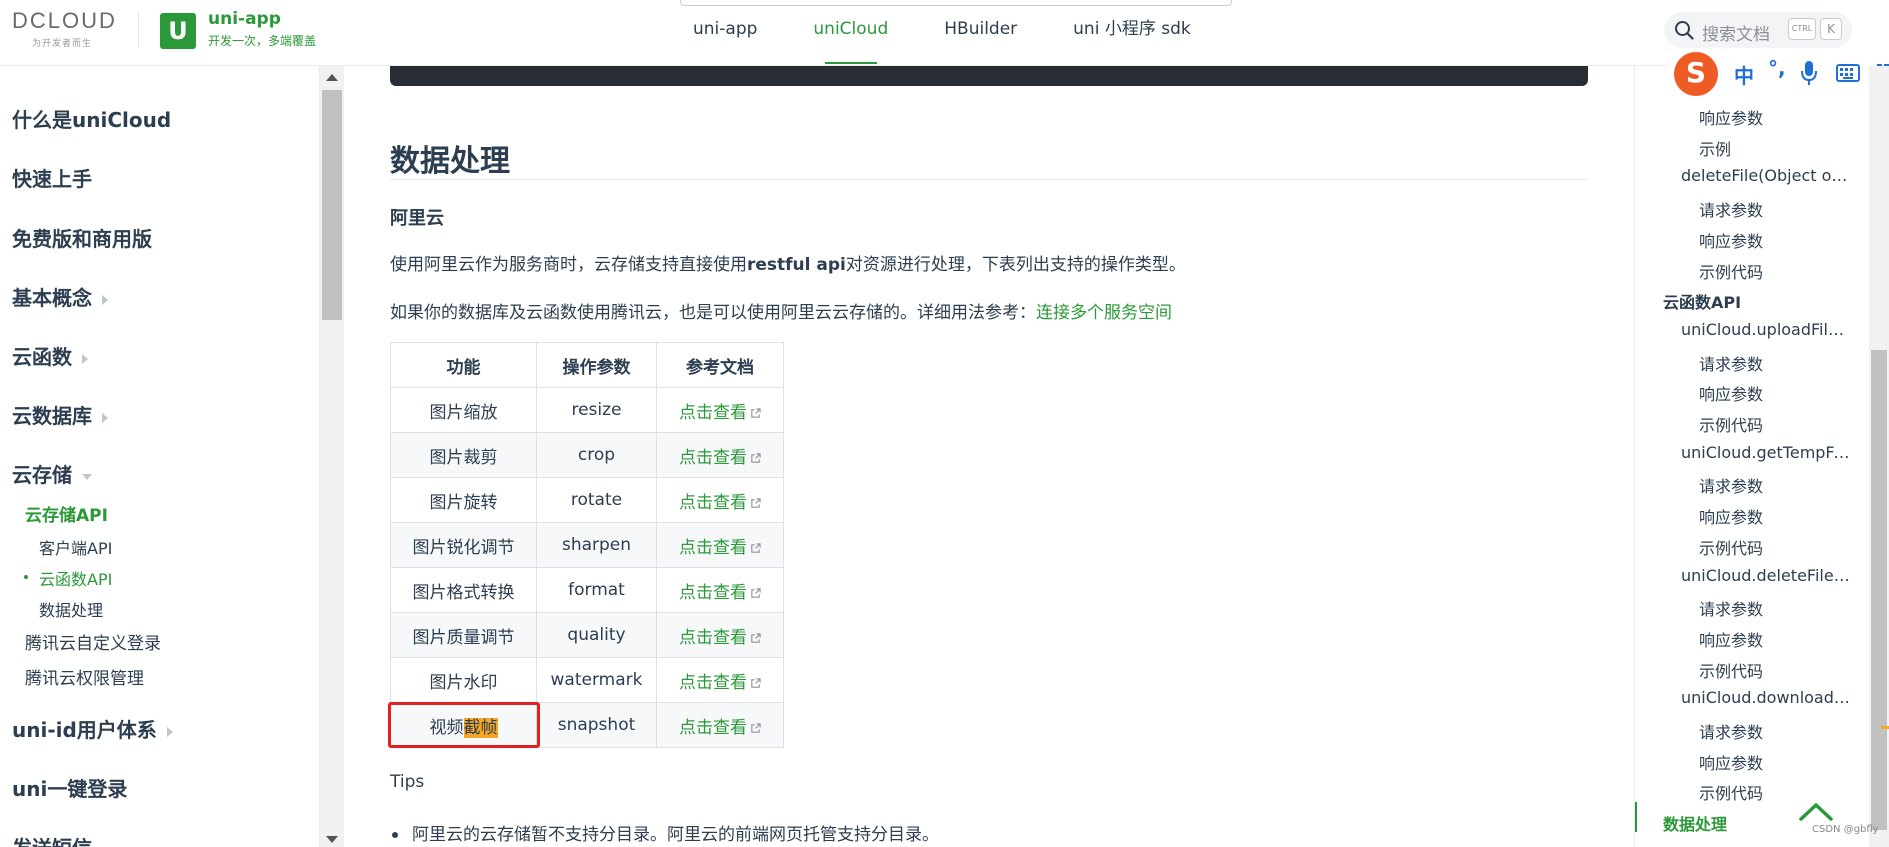 This screenshot has height=847, width=1889. What do you see at coordinates (596, 680) in the screenshot?
I see `param-cell: watermark` at bounding box center [596, 680].